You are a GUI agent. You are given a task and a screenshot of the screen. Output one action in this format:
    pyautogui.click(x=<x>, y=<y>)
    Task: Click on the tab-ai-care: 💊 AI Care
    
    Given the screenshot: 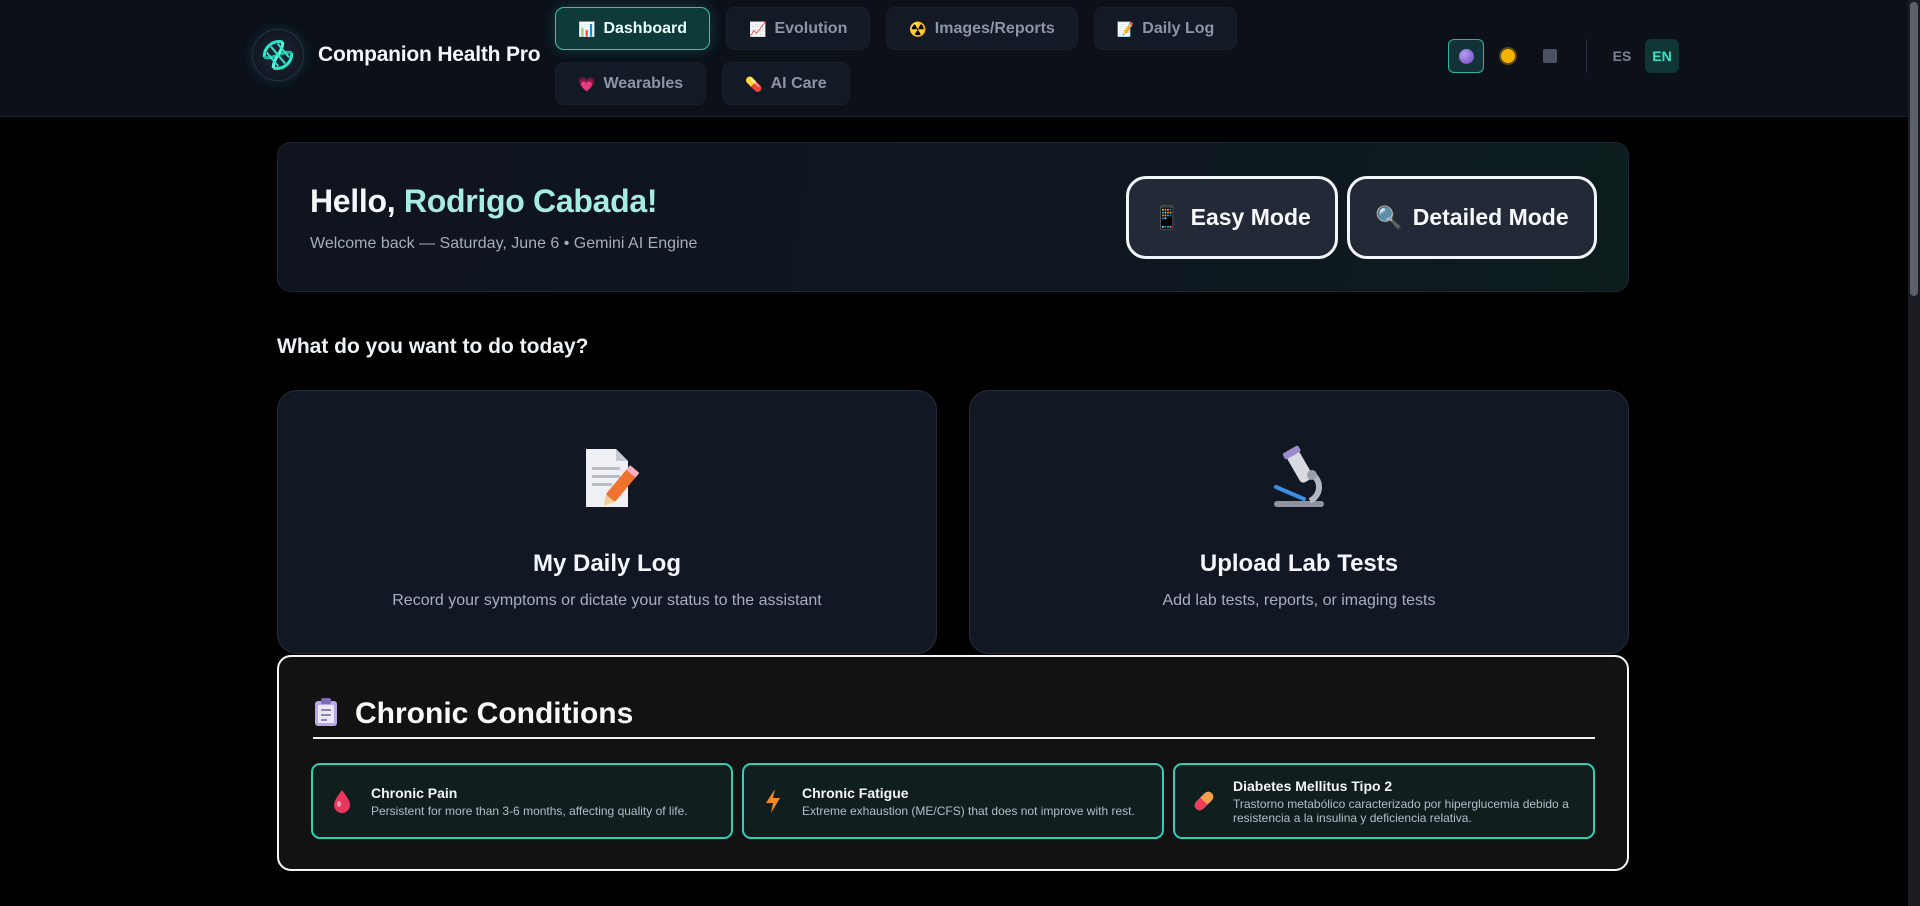 What is the action you would take?
    pyautogui.click(x=786, y=83)
    